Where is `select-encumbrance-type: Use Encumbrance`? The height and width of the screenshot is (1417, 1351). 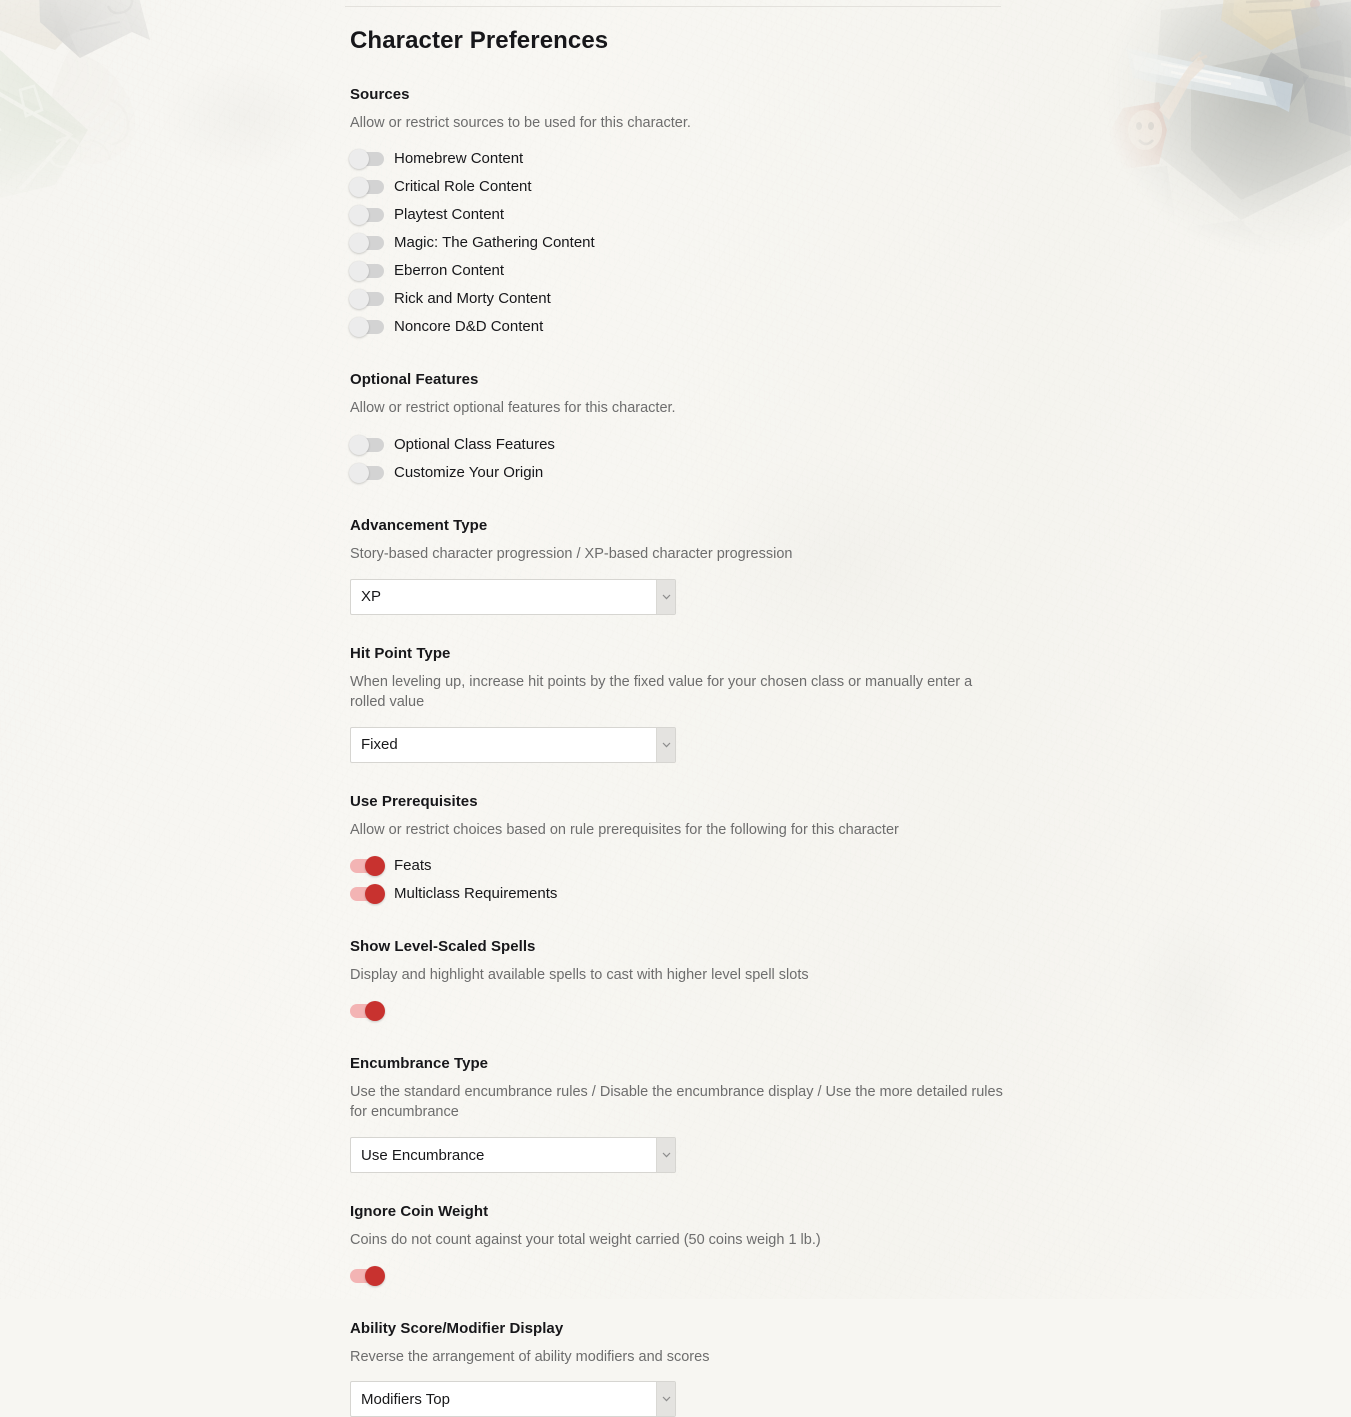
select-encumbrance-type: Use Encumbrance is located at coordinates (513, 1155).